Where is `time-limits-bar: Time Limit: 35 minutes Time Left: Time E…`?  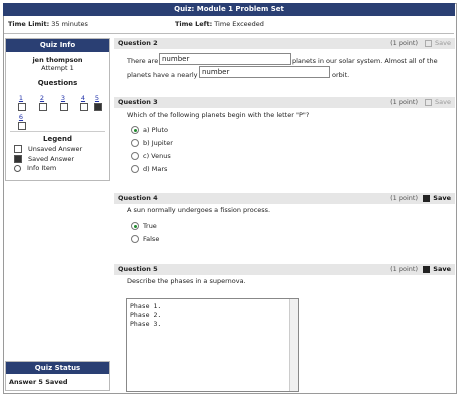 time-limits-bar: Time Limit: 35 minutes Time Left: Time E… is located at coordinates (231, 24).